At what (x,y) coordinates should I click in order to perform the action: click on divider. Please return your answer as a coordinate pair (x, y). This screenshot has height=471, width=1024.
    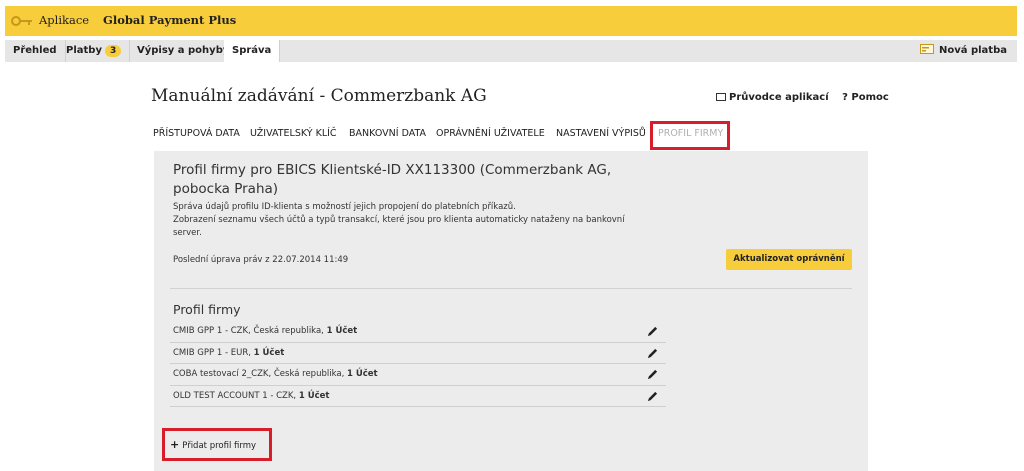
    Looking at the image, I should click on (511, 288).